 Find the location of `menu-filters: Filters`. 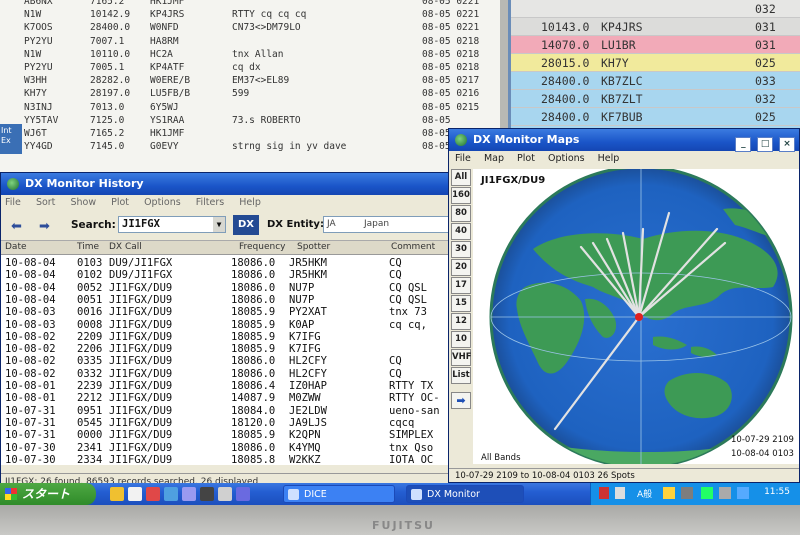

menu-filters: Filters is located at coordinates (210, 202).